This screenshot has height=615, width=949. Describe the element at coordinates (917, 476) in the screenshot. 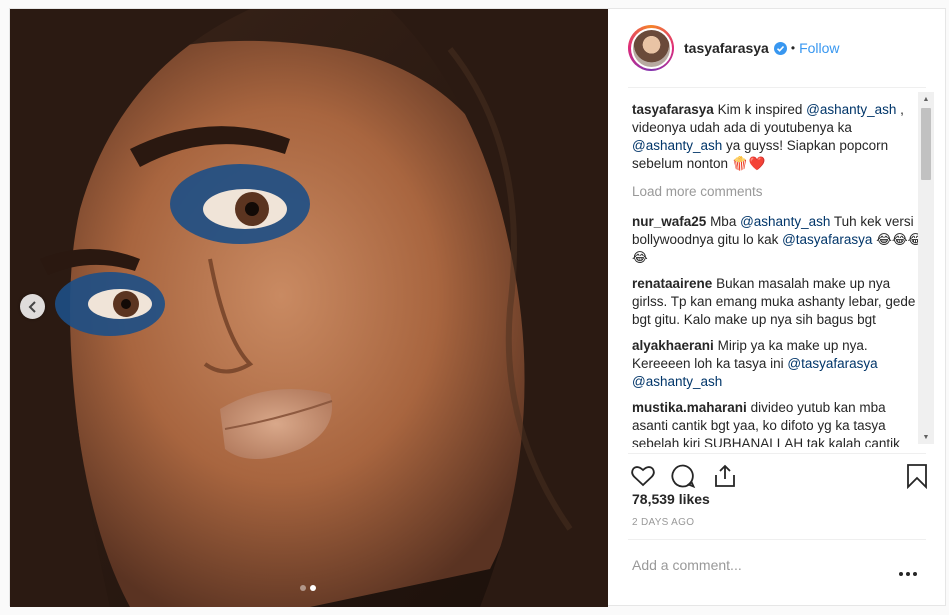

I see `bookmark-icon` at that location.